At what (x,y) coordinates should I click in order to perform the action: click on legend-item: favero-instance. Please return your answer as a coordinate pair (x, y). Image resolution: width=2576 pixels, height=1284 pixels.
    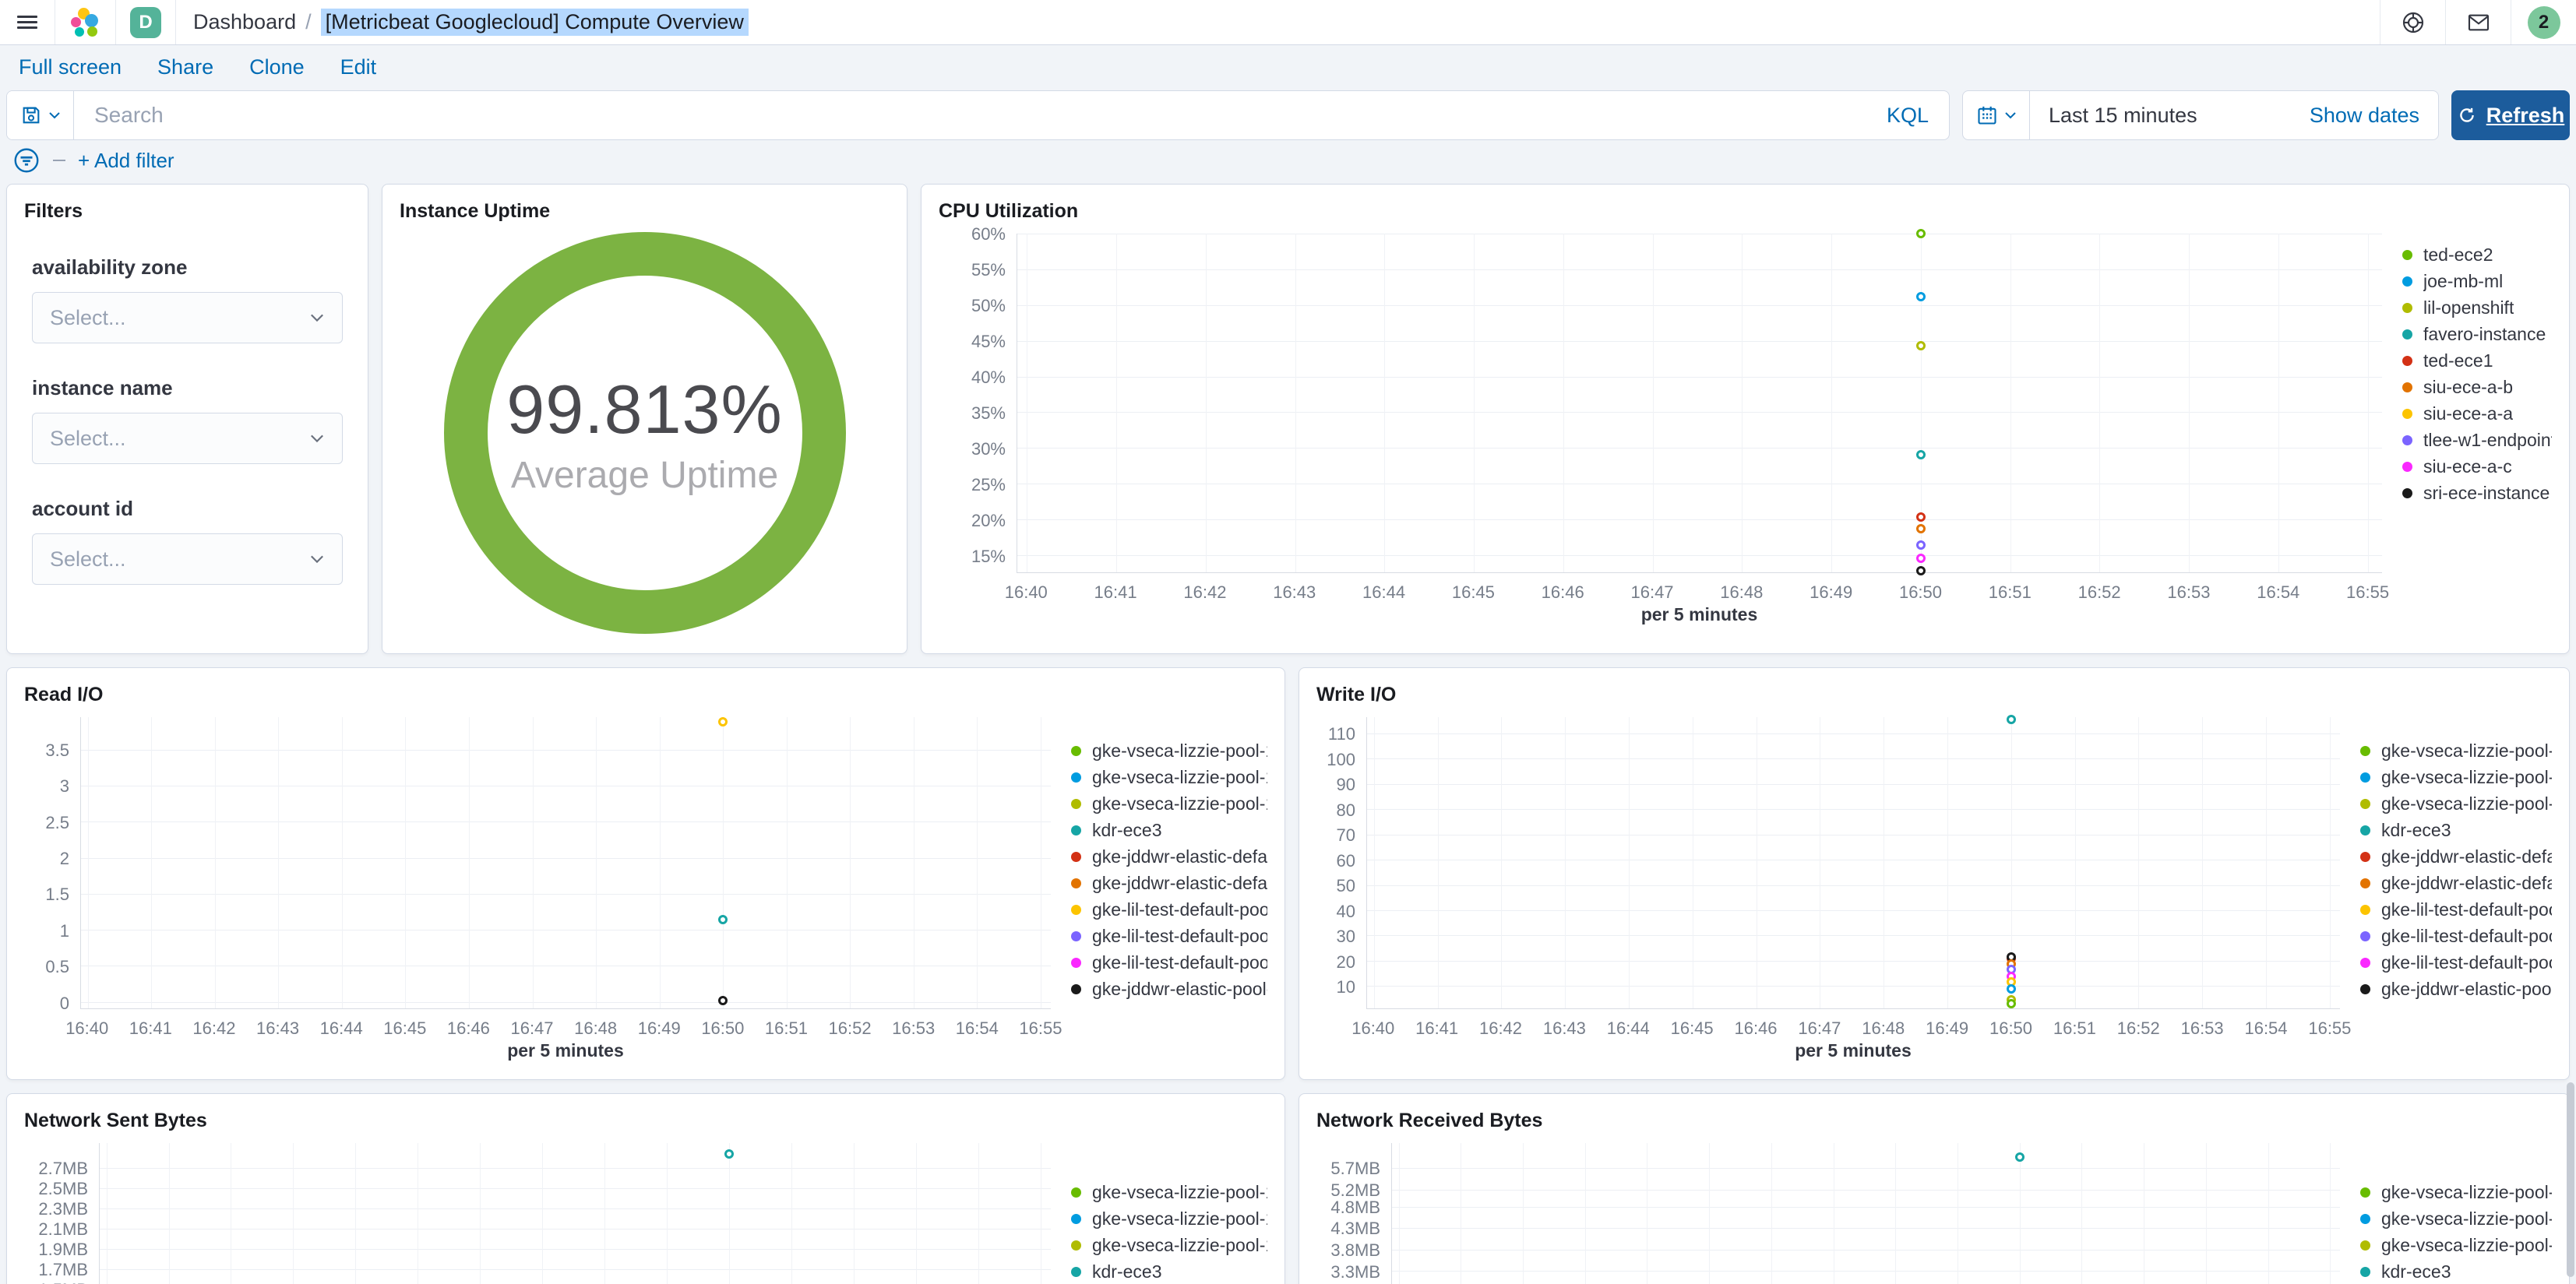
    Looking at the image, I should click on (2477, 334).